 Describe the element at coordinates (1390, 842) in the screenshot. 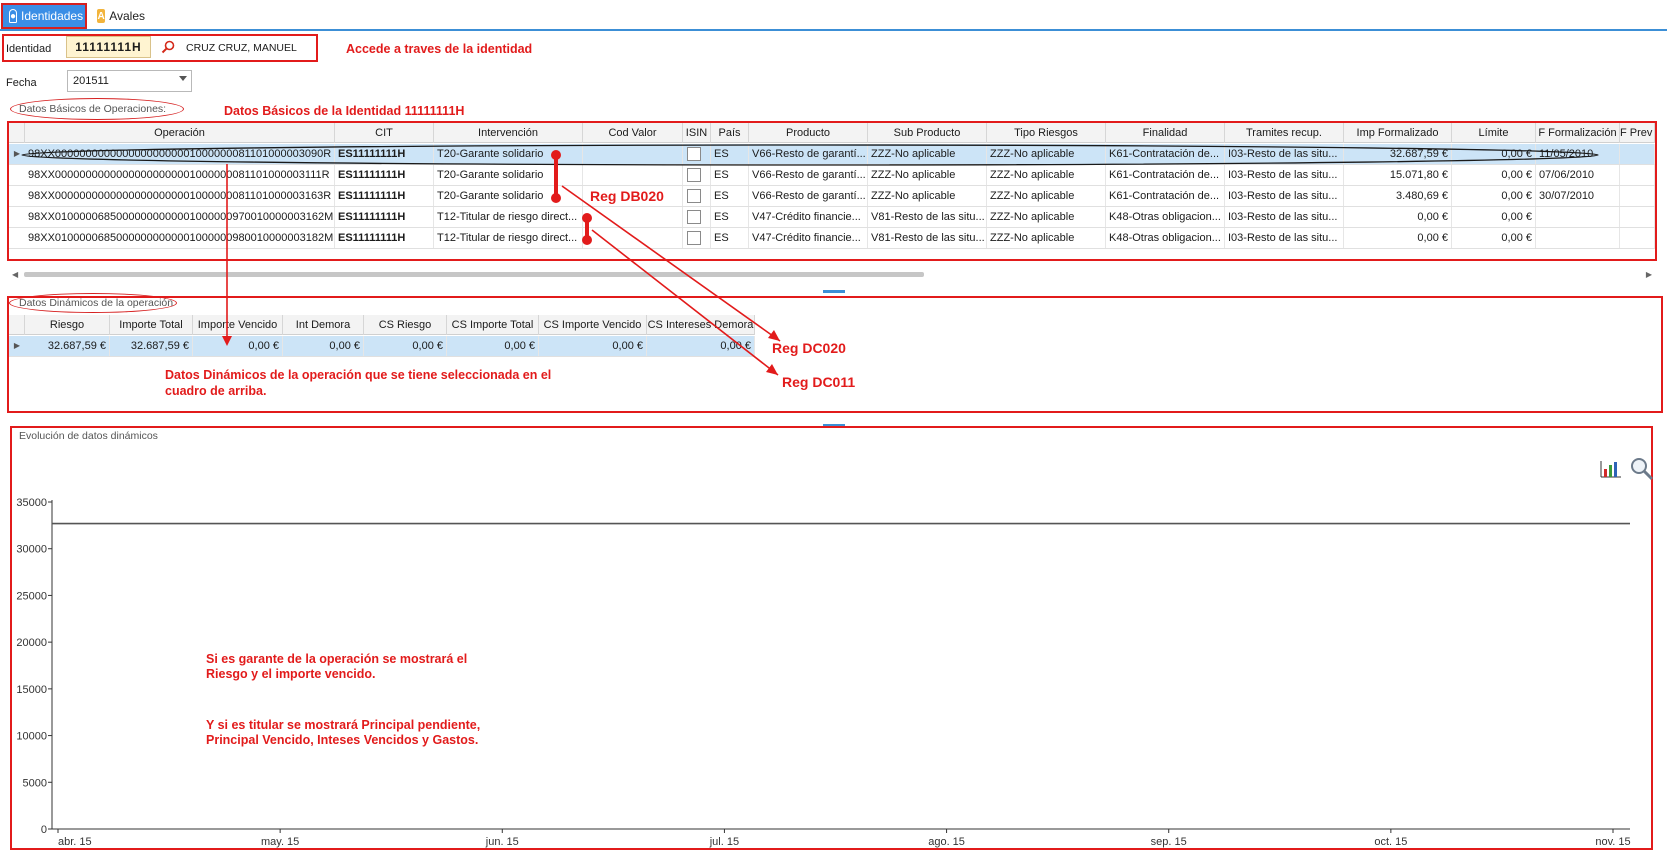

I see `x-tick-label: oct. 15` at that location.